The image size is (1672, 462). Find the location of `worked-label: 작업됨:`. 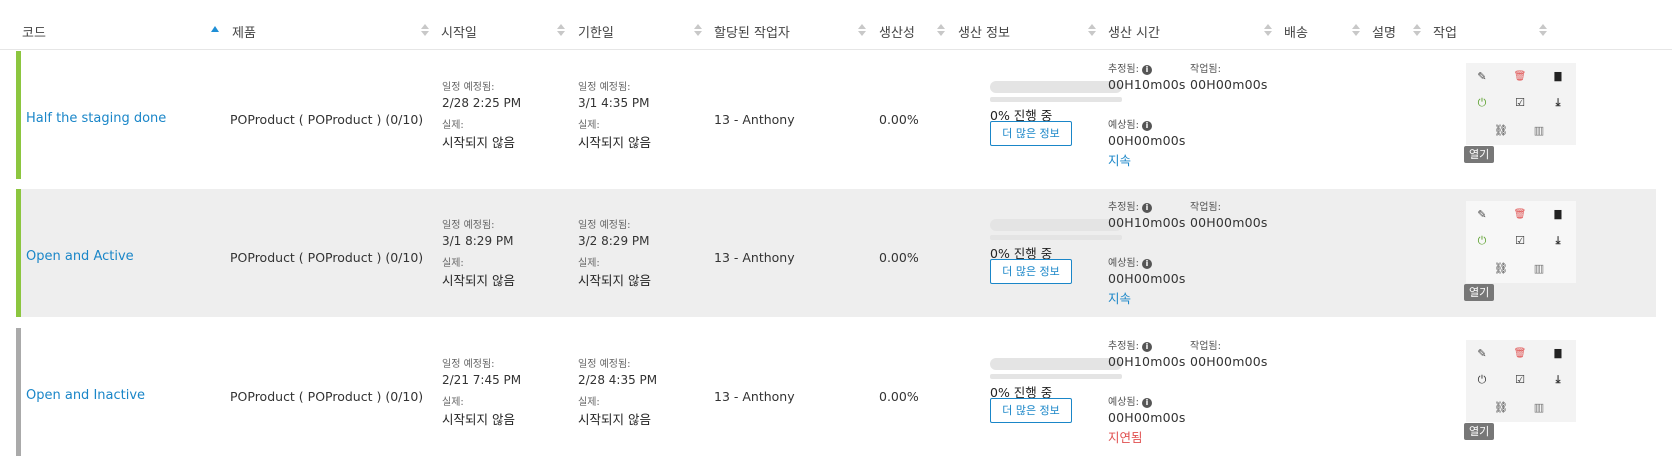

worked-label: 작업됨: is located at coordinates (1205, 207).